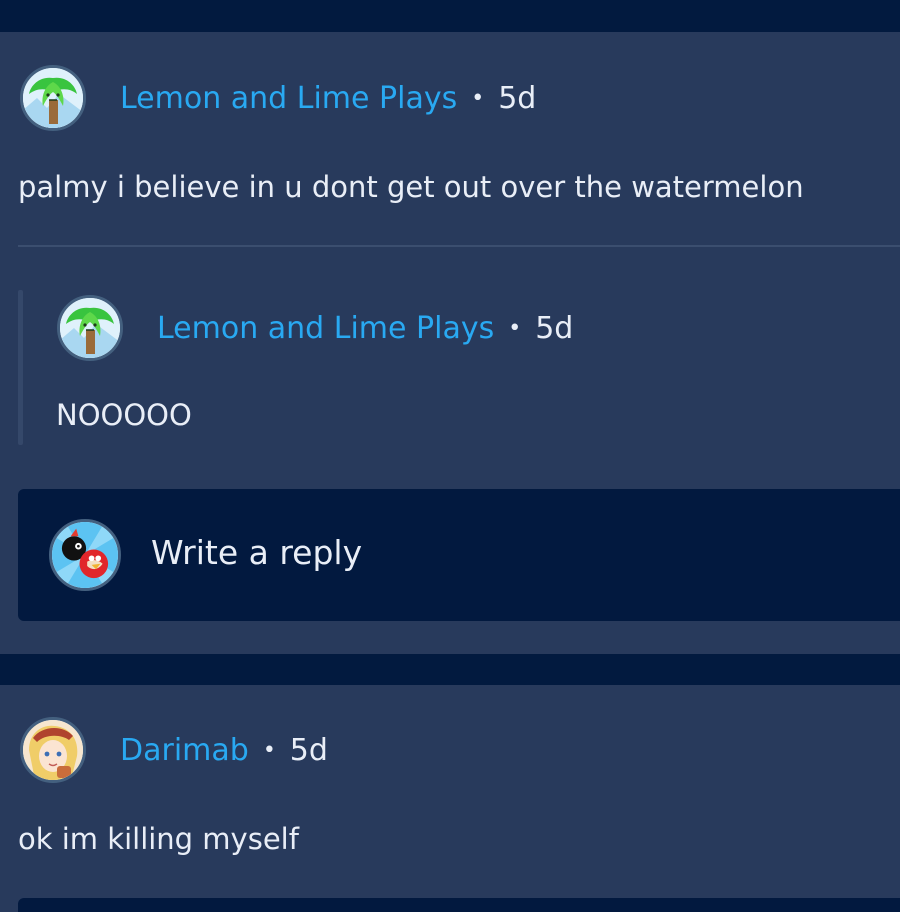 This screenshot has width=900, height=912. Describe the element at coordinates (53, 750) in the screenshot. I see `anime-girl-avatar-icon` at that location.